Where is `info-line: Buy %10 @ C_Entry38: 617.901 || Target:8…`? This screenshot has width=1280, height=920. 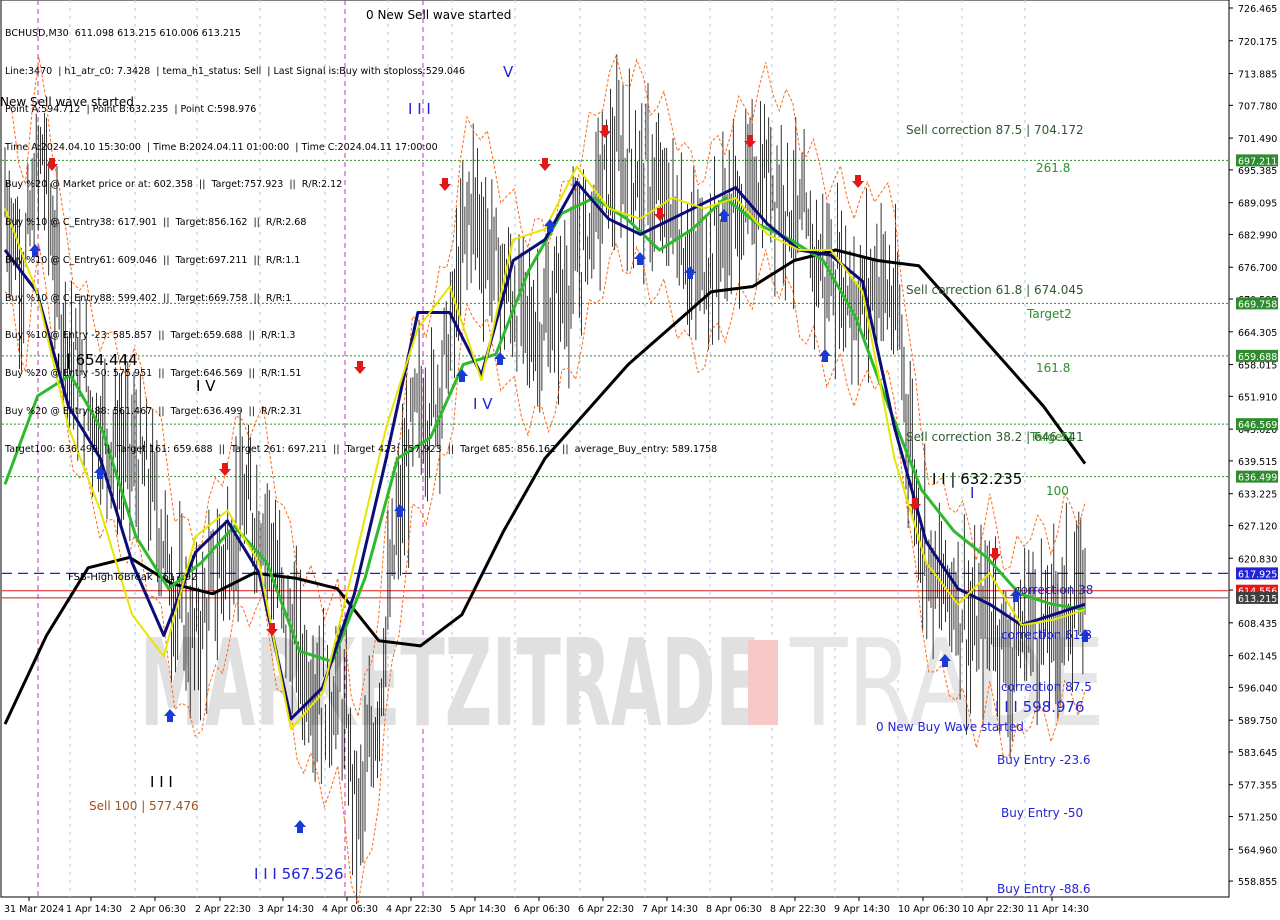 info-line: Buy %10 @ C_Entry38: 617.901 || Target:8… is located at coordinates (156, 223).